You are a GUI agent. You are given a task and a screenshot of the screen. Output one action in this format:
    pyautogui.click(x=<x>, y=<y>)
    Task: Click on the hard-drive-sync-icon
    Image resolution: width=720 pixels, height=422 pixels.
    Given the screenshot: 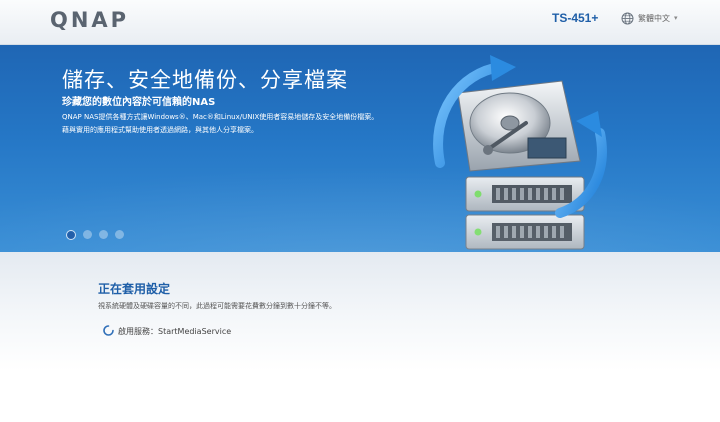 What is the action you would take?
    pyautogui.click(x=520, y=152)
    